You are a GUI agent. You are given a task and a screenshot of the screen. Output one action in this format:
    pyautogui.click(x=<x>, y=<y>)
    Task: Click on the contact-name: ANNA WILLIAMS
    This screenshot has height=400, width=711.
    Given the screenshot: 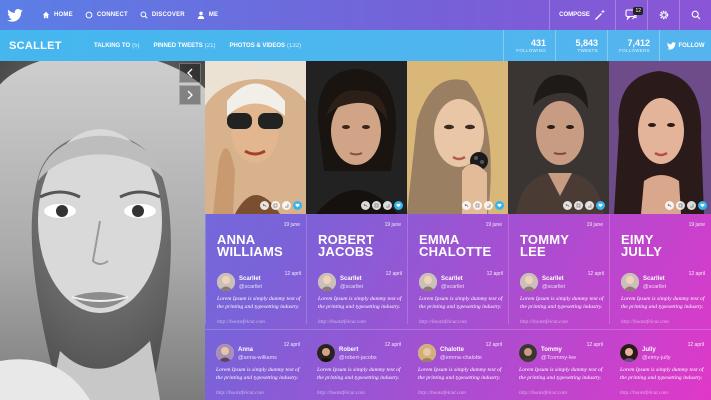 What is the action you would take?
    pyautogui.click(x=262, y=246)
    